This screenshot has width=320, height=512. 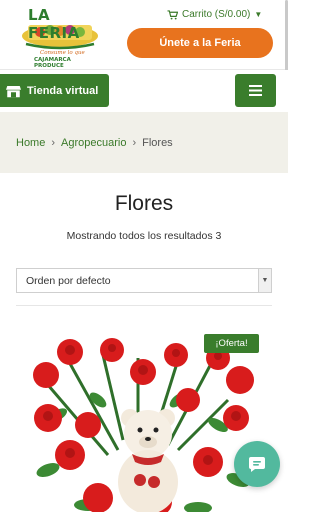 I want to click on store-label: Tienda virtual, so click(x=63, y=90).